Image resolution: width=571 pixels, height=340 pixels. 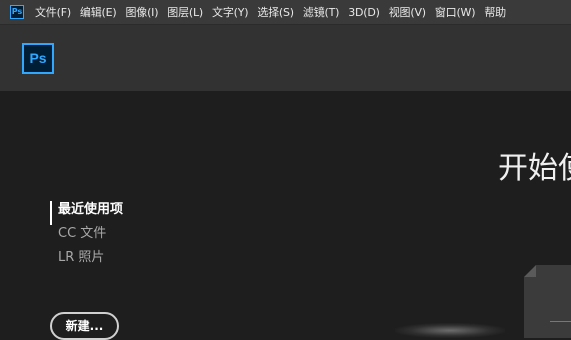 What do you see at coordinates (495, 12) in the screenshot?
I see `menu-help: 帮助` at bounding box center [495, 12].